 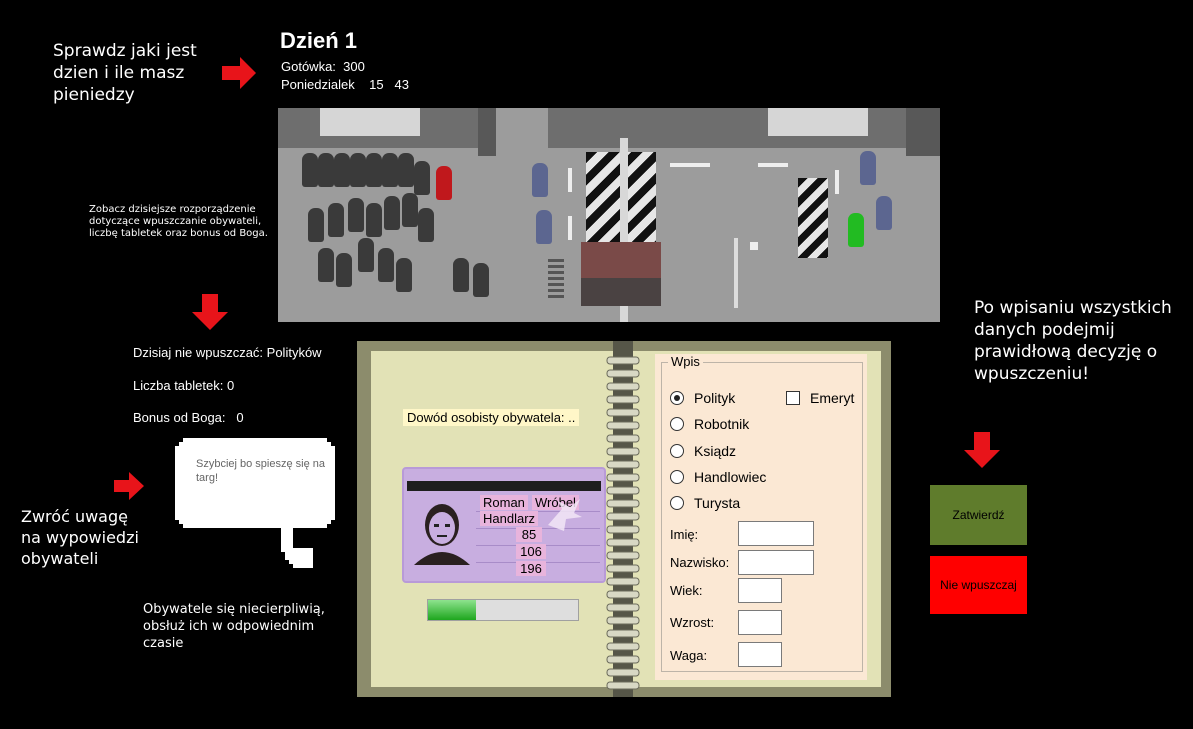 What do you see at coordinates (686, 590) in the screenshot?
I see `age-label: Wiek:` at bounding box center [686, 590].